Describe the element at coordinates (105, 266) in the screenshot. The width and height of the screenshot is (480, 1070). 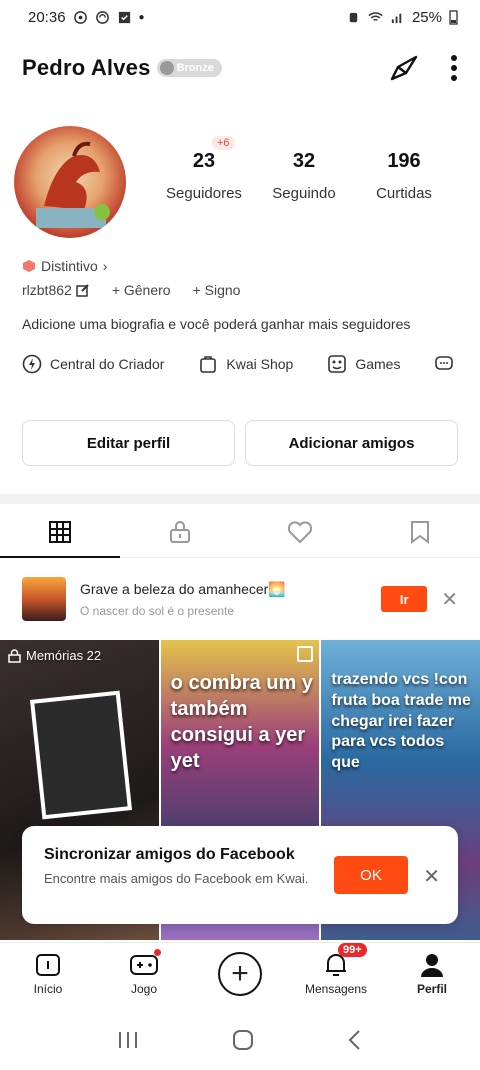
I see `chevron-right-icon: ›` at that location.